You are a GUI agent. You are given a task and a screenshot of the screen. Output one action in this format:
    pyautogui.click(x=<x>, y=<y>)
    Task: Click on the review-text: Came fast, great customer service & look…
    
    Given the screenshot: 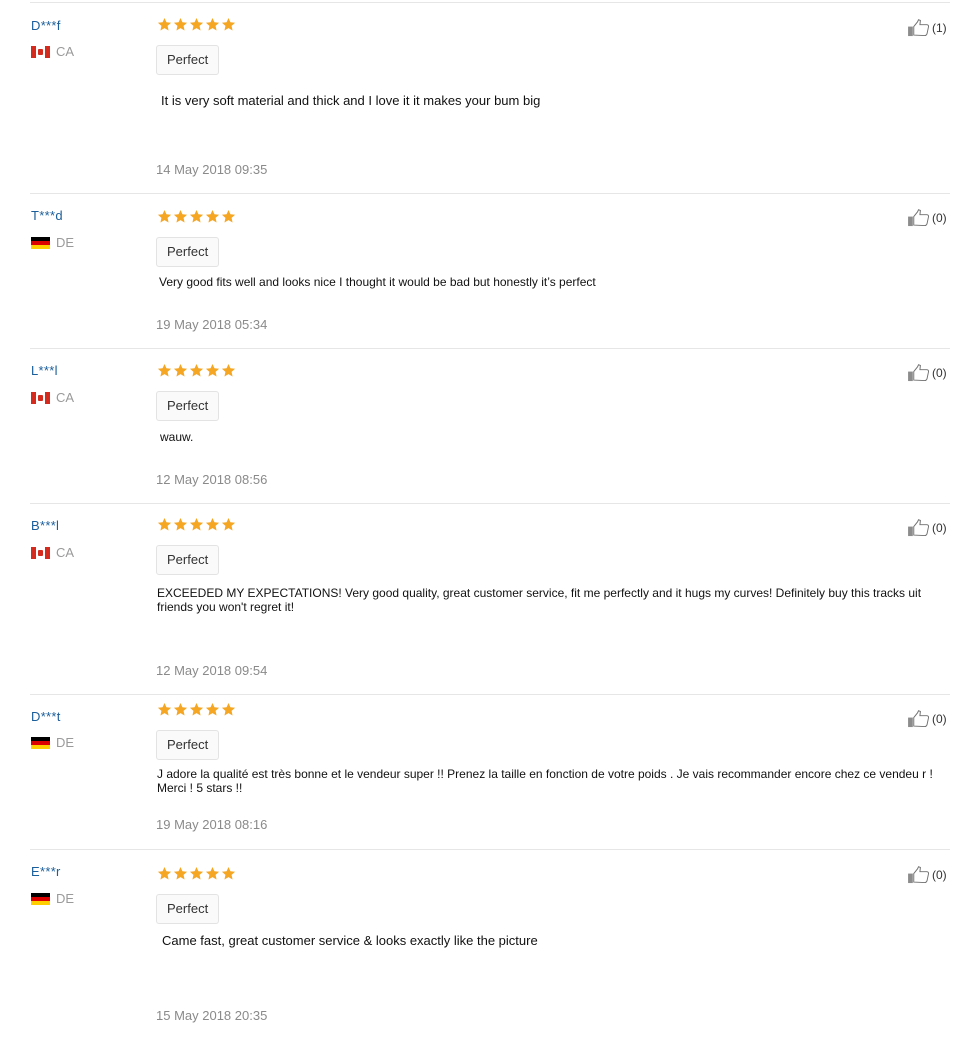 What is the action you would take?
    pyautogui.click(x=350, y=940)
    